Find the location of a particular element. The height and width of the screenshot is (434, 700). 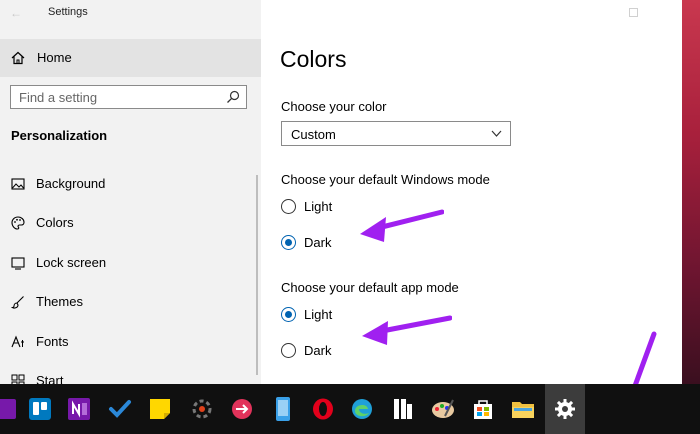

settings-icon is located at coordinates (565, 409).